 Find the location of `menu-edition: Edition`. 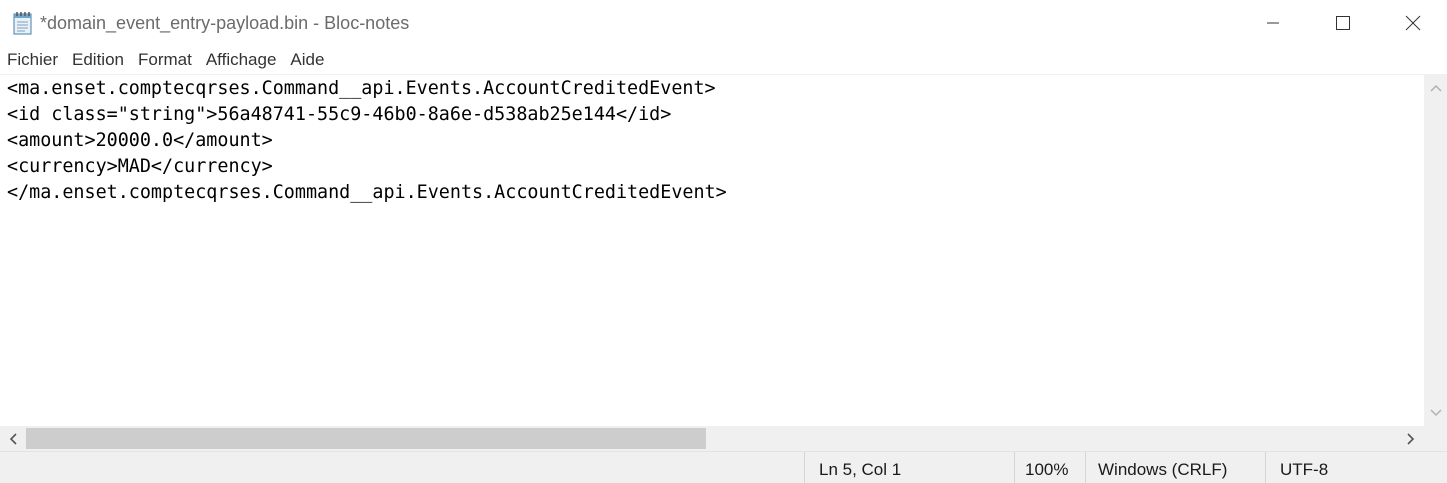

menu-edition: Edition is located at coordinates (98, 60).